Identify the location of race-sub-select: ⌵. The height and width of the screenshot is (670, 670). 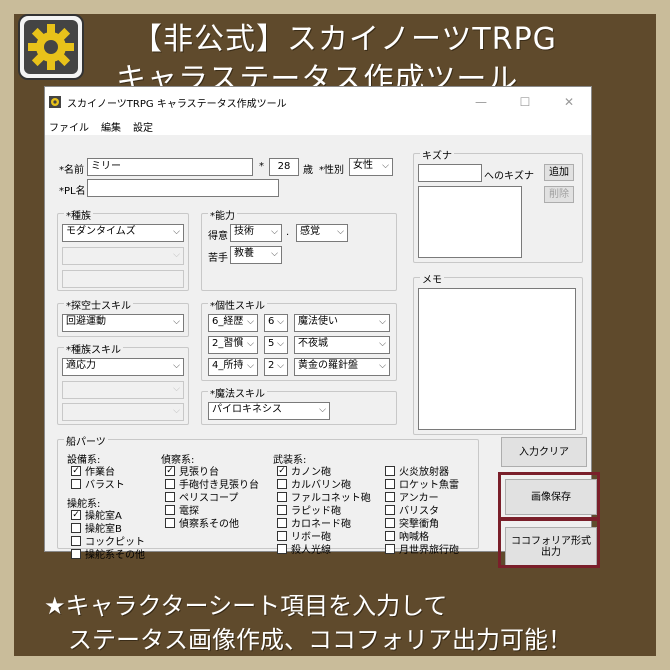
(123, 256).